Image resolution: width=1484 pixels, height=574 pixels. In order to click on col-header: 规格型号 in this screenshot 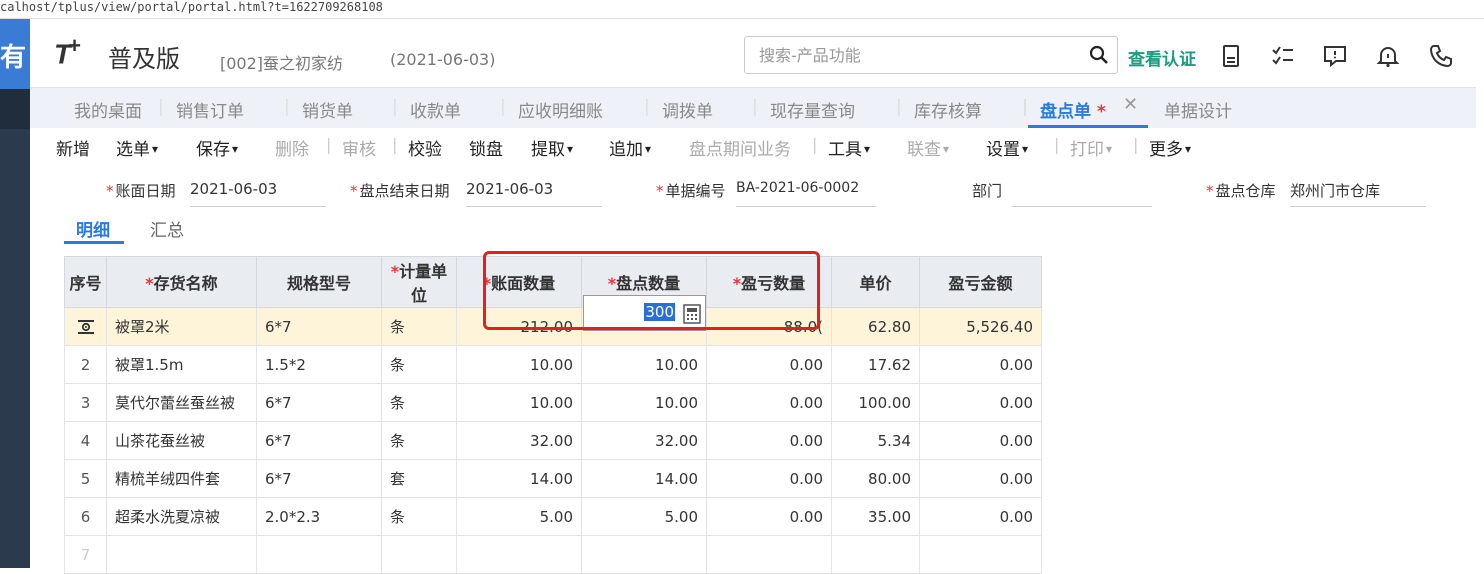, I will do `click(319, 282)`.